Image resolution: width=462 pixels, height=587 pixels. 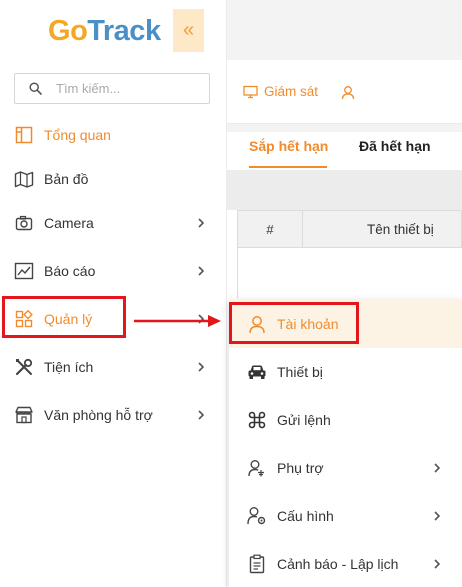 What do you see at coordinates (69, 223) in the screenshot?
I see `sidebar-item-label: Camera` at bounding box center [69, 223].